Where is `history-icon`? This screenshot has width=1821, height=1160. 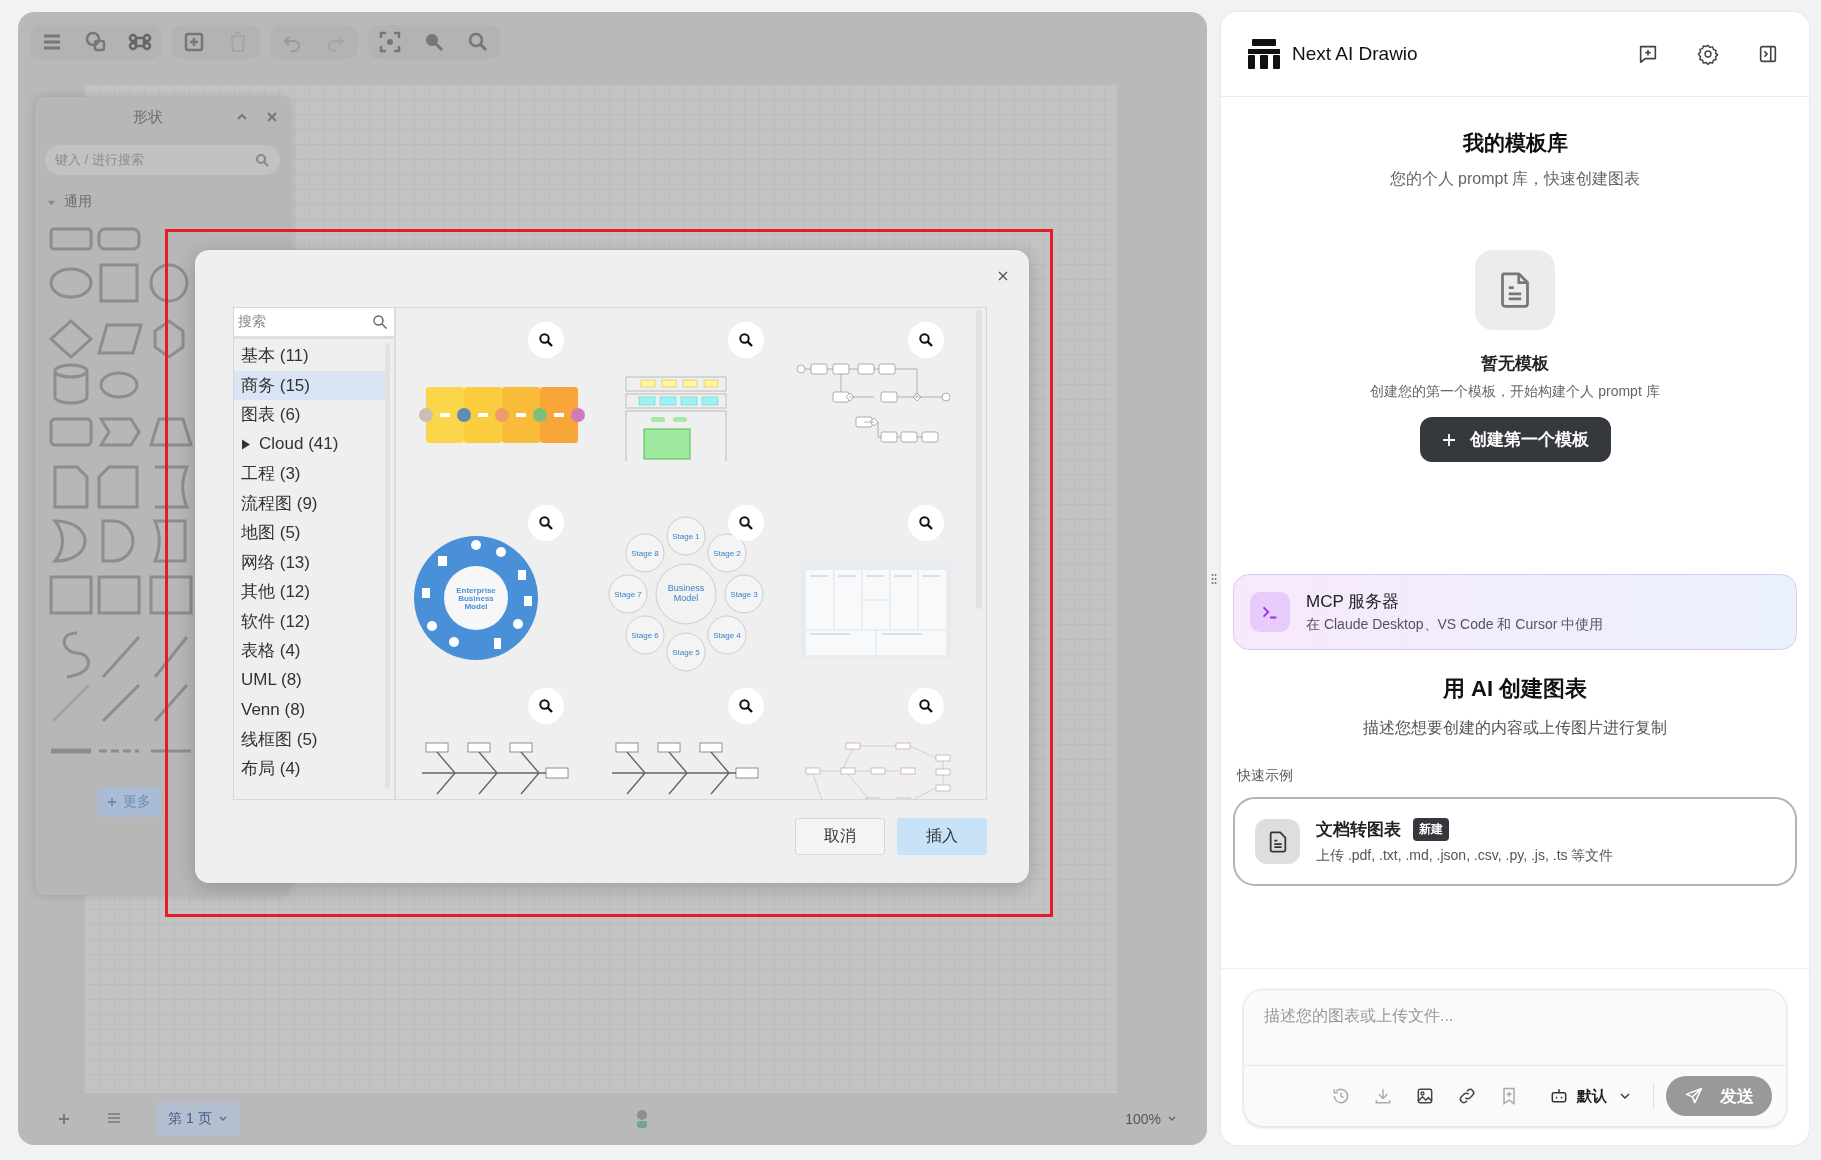
history-icon is located at coordinates (1341, 1096).